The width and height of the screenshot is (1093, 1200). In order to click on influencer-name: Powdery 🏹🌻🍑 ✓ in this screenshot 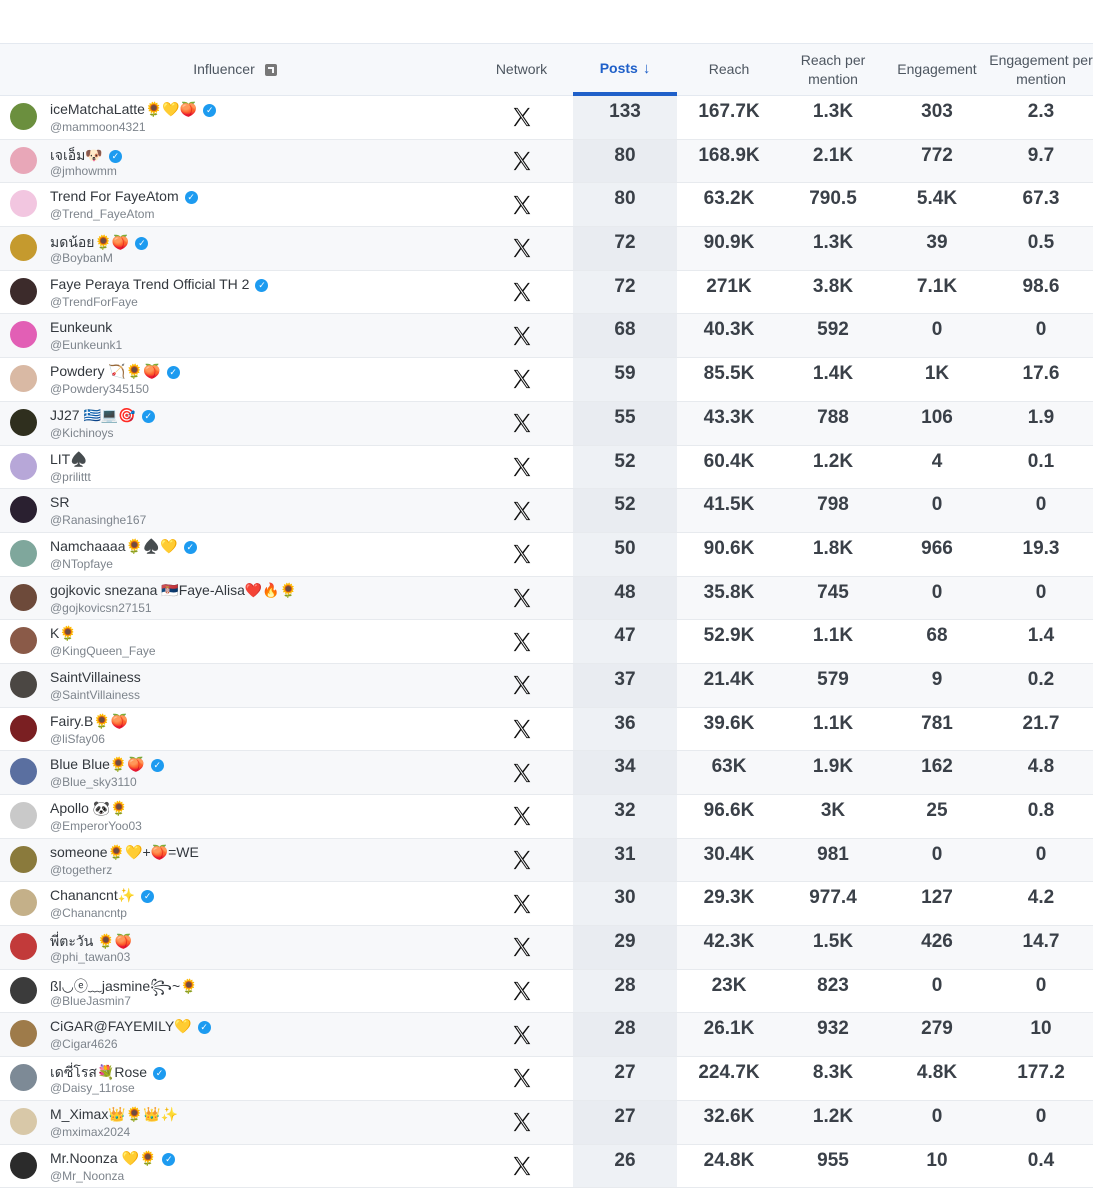, I will do `click(115, 371)`.